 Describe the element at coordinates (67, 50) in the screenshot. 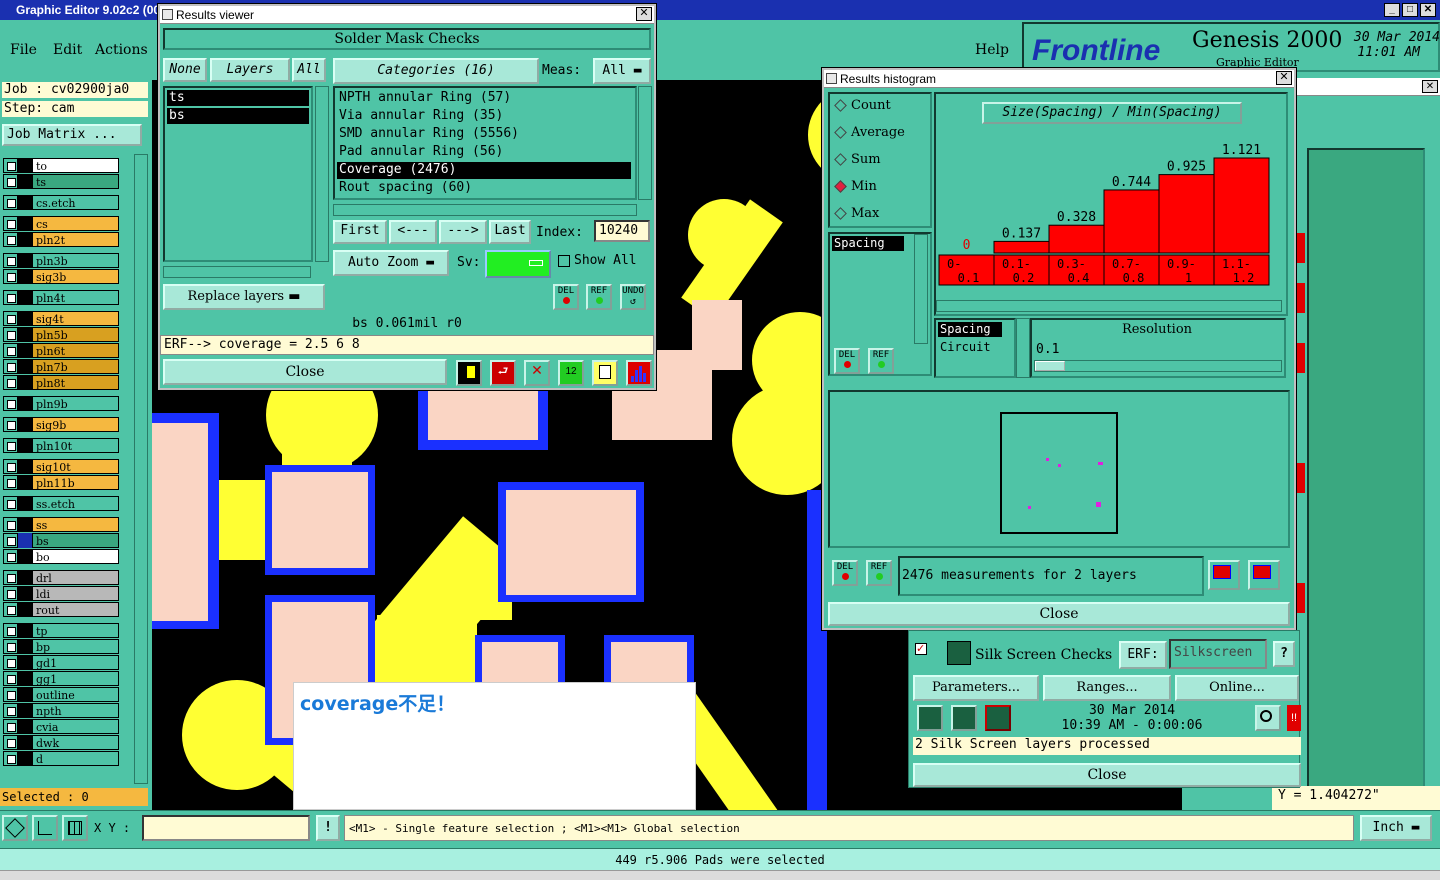

I see `menu-edit: Edit` at that location.